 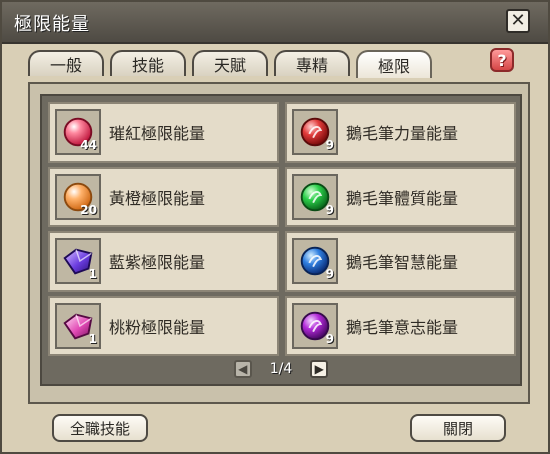 I want to click on help-button: ?, so click(x=502, y=60).